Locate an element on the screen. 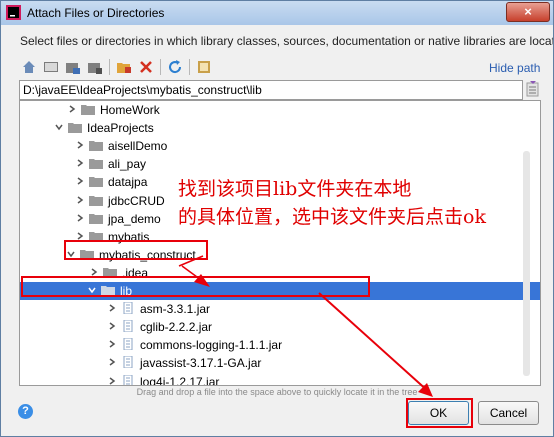 The width and height of the screenshot is (554, 437). tree-row: ali_pay is located at coordinates (280, 164).